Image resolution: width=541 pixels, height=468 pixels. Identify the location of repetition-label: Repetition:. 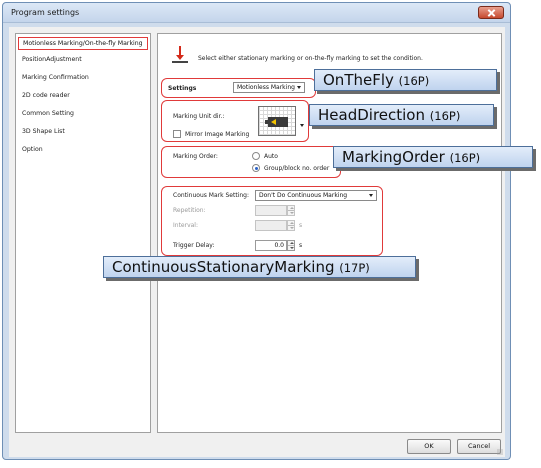
(189, 210).